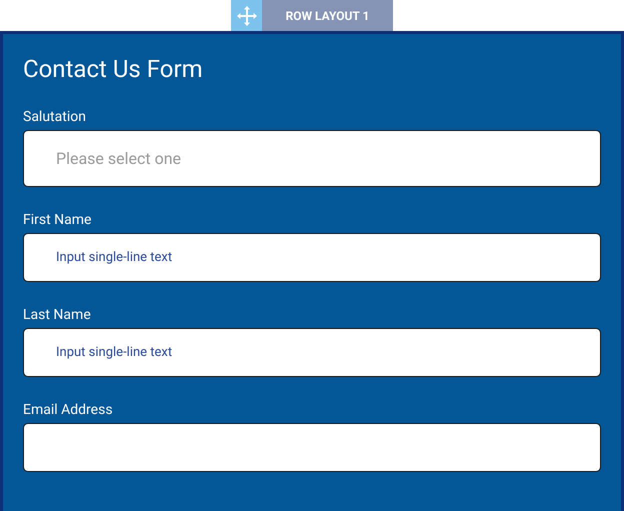 This screenshot has height=511, width=624. What do you see at coordinates (113, 69) in the screenshot?
I see `form-title: Contact Us Form` at bounding box center [113, 69].